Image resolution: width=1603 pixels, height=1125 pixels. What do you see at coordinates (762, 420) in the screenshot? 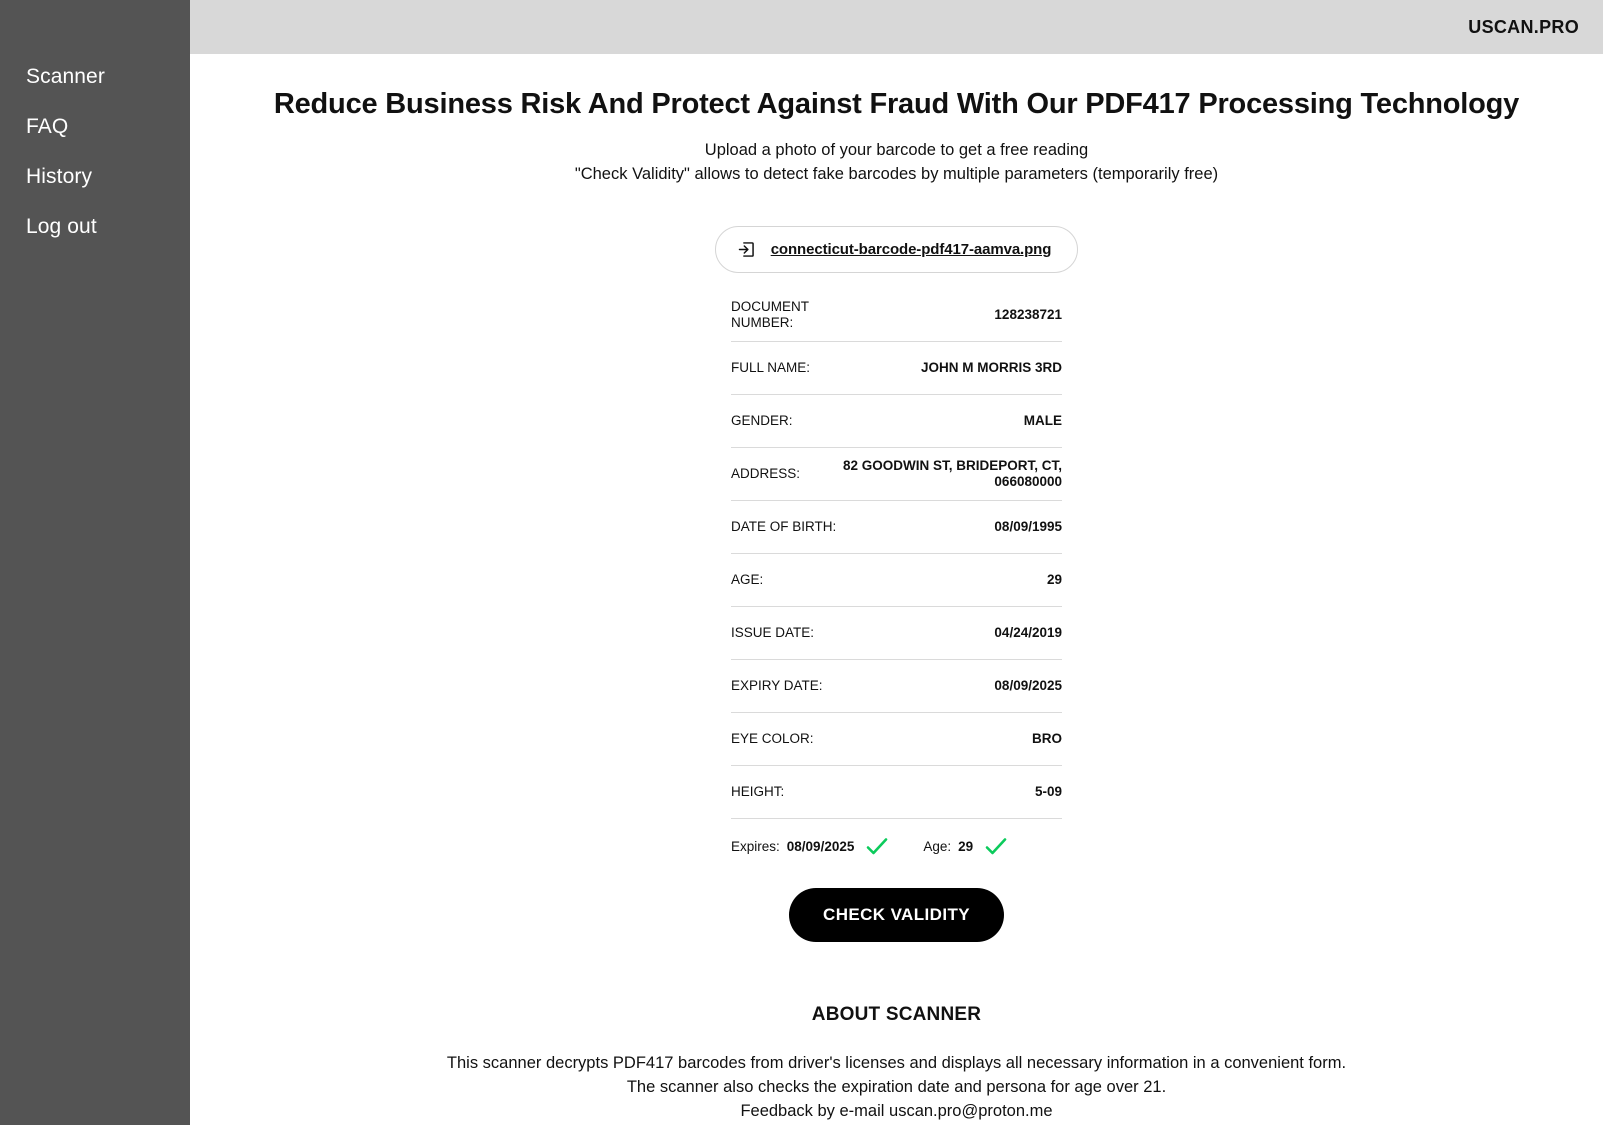
I see `field-label: GENDER:` at bounding box center [762, 420].